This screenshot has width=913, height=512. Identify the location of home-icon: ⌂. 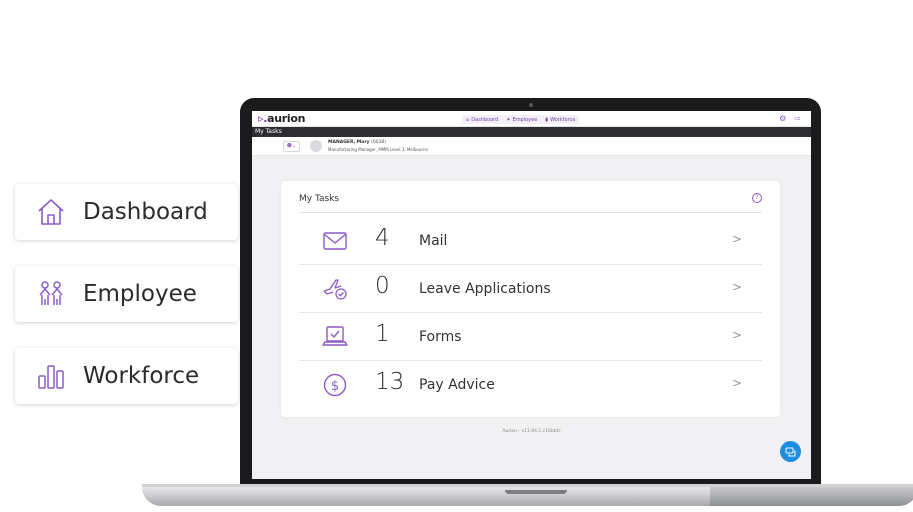
(468, 119).